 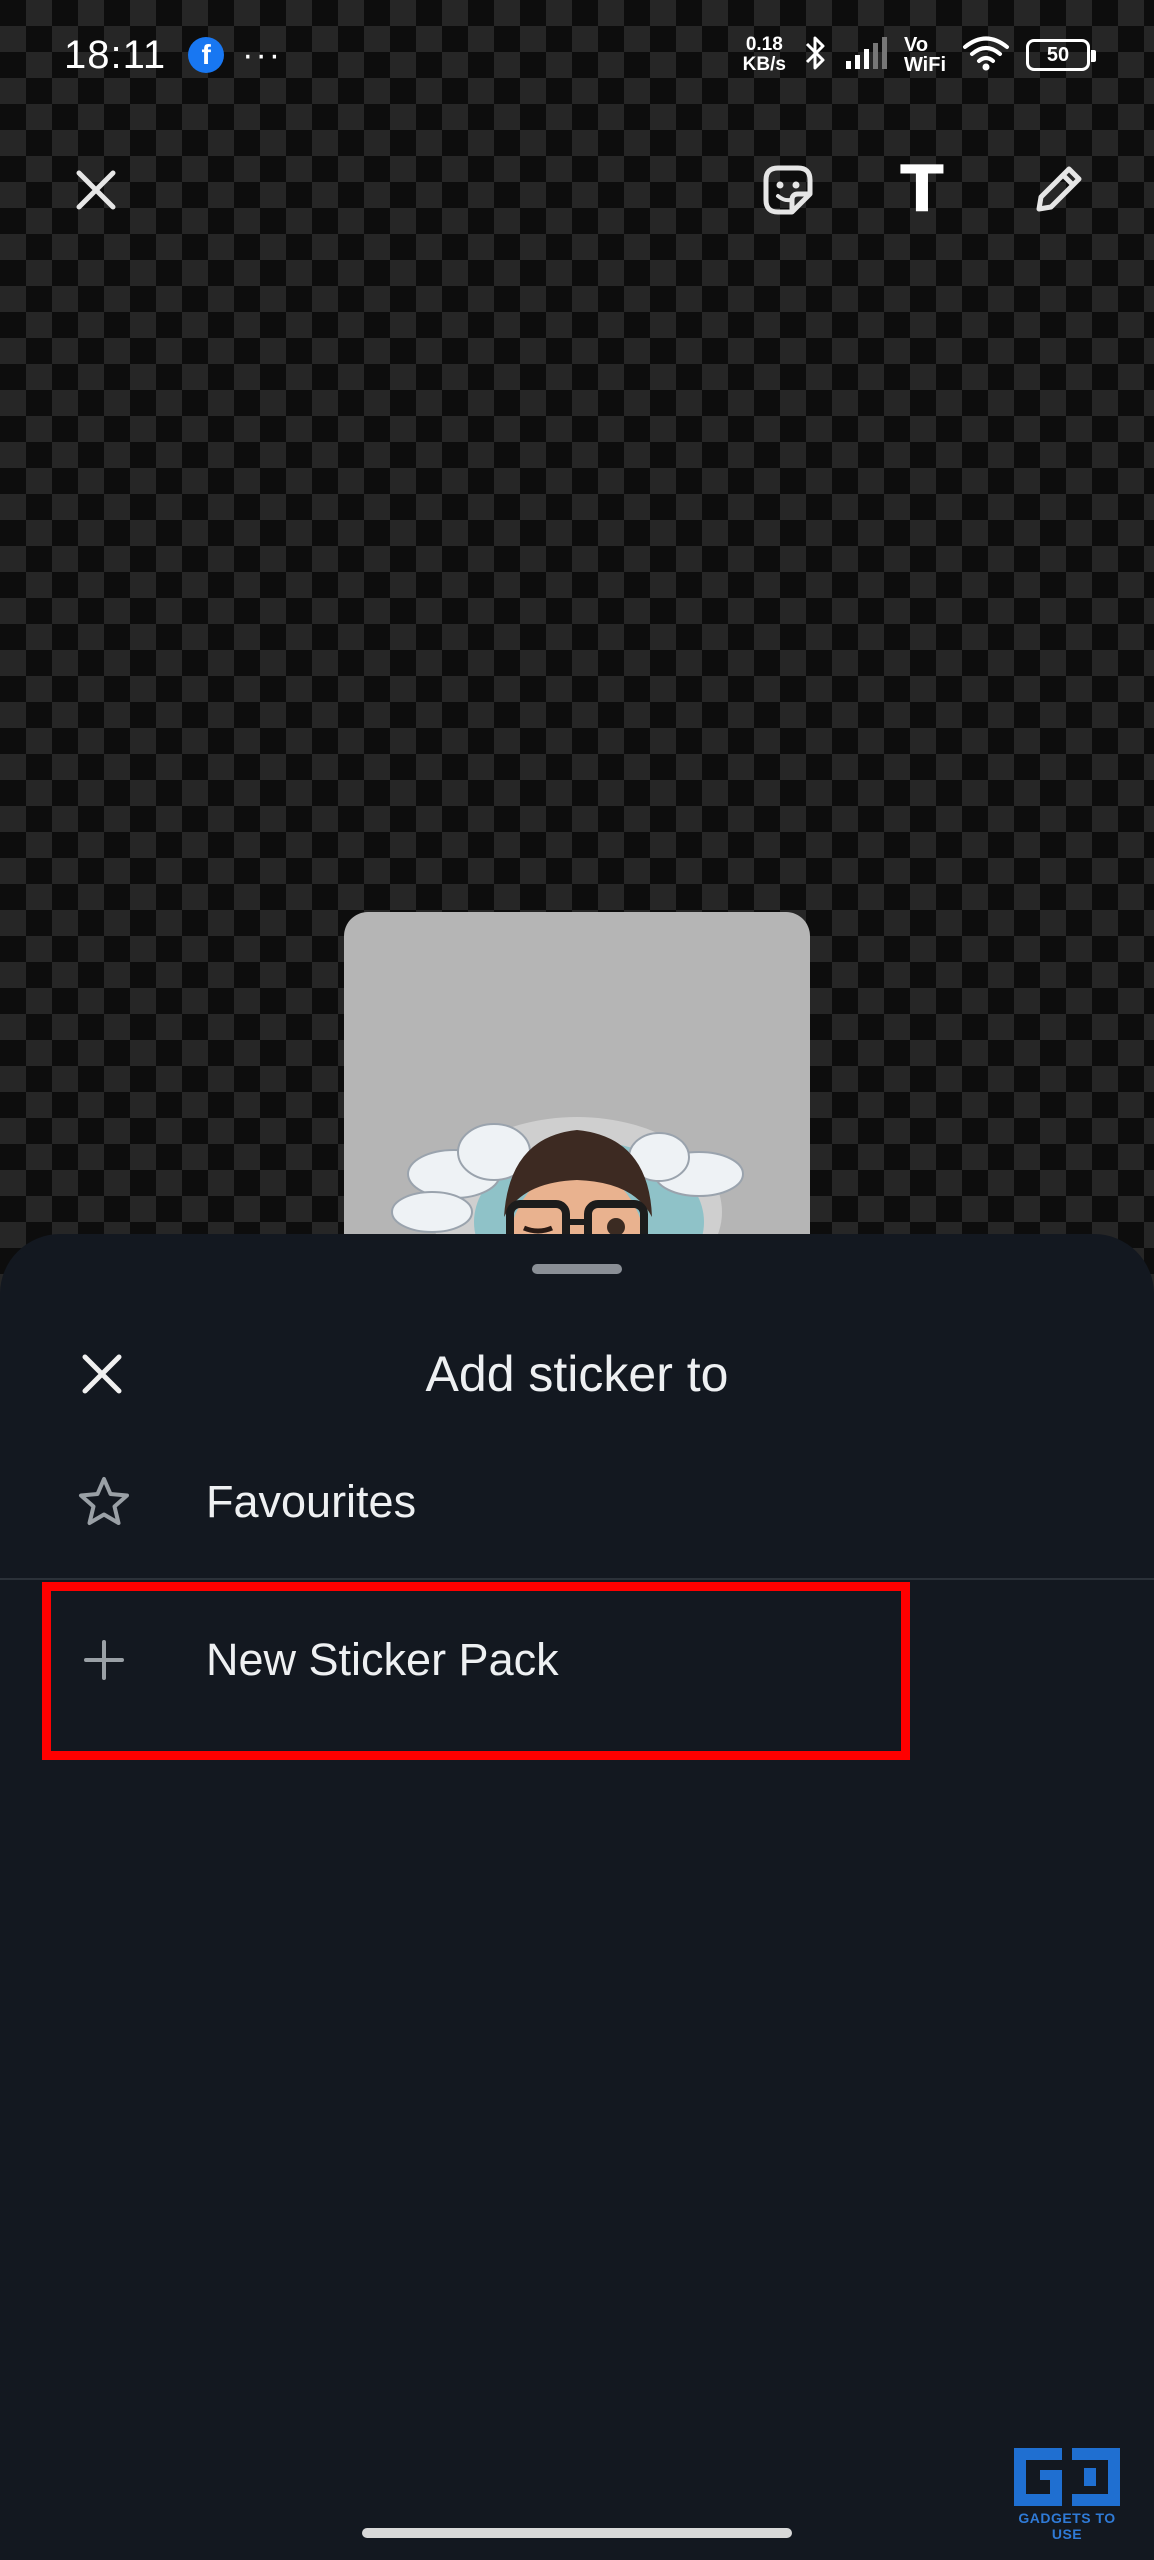 I want to click on more-notifications-indicator: ···, so click(x=262, y=55).